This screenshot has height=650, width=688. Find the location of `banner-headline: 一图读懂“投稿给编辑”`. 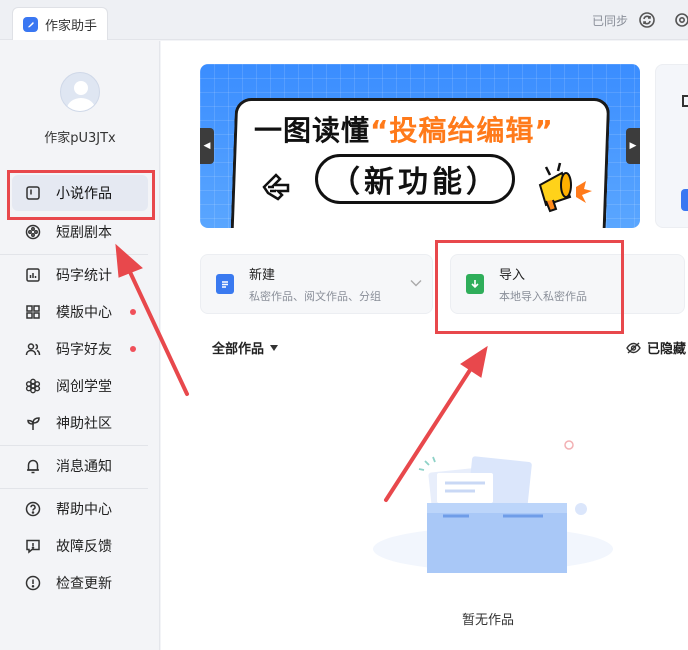

banner-headline: 一图读懂“投稿给编辑” is located at coordinates (404, 129).